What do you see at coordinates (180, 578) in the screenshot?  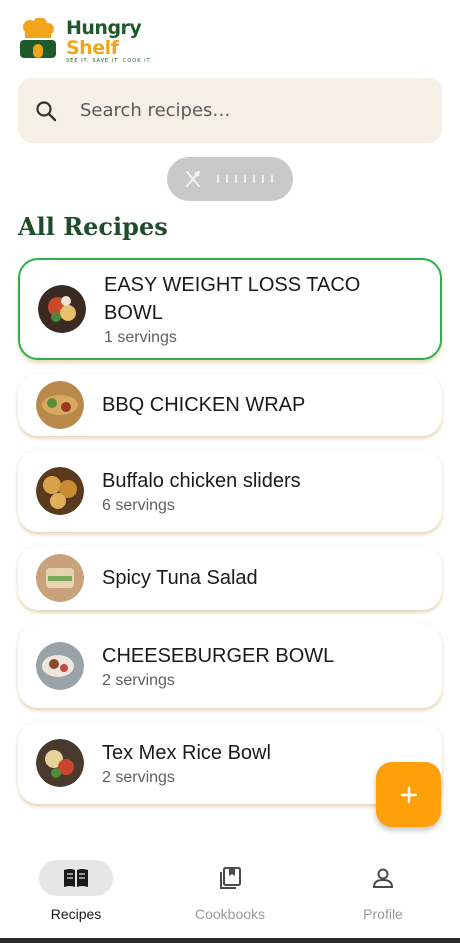 I see `recipe-title: Spicy Tuna Salad` at bounding box center [180, 578].